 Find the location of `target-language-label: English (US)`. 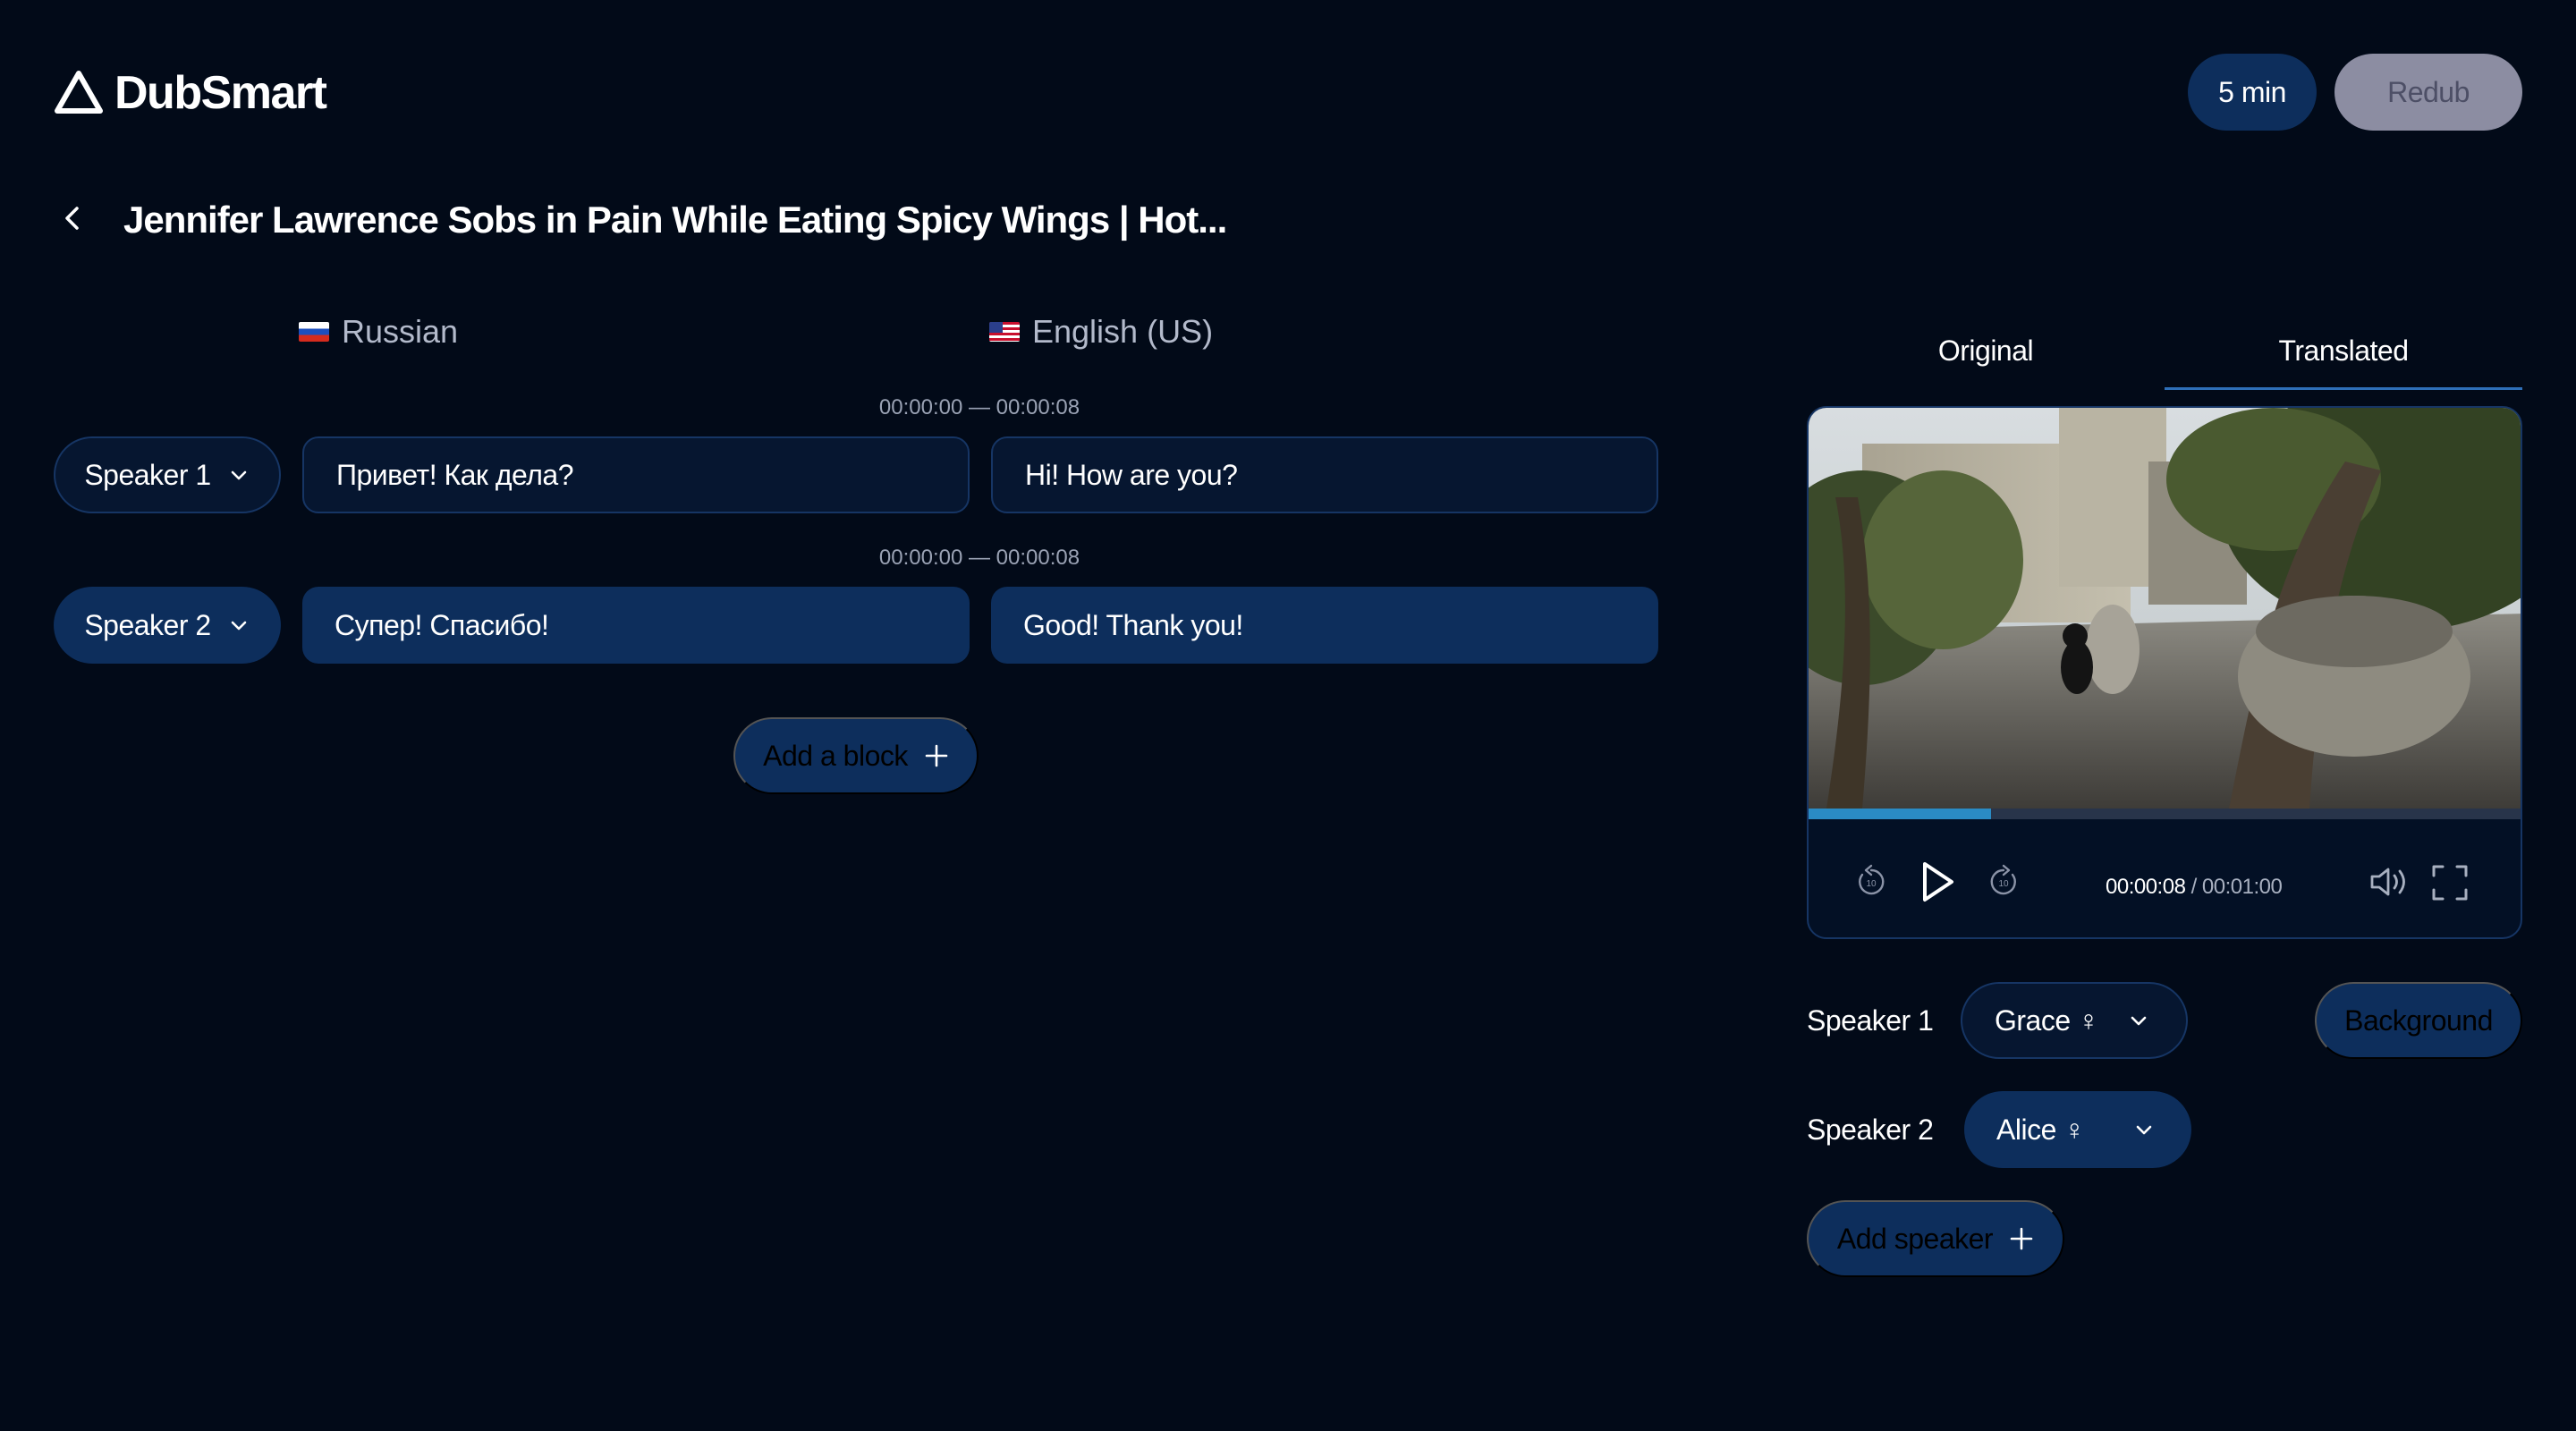

target-language-label: English (US) is located at coordinates (1123, 332).